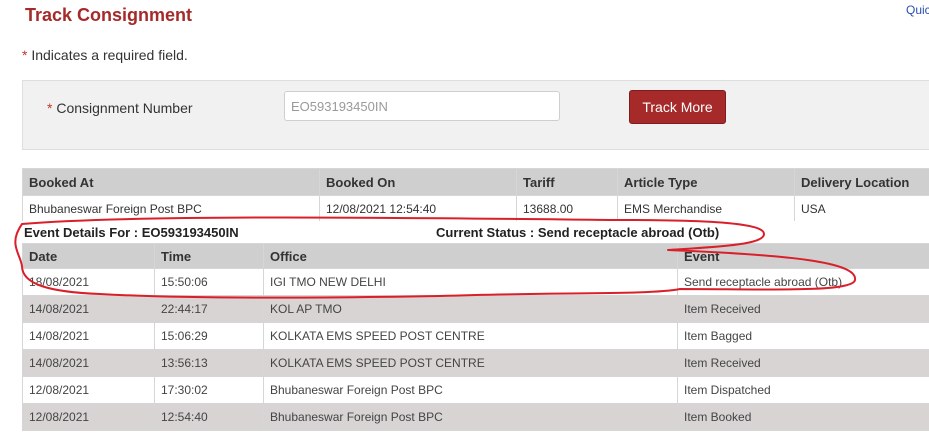  Describe the element at coordinates (209, 256) in the screenshot. I see `time-header: Time` at that location.